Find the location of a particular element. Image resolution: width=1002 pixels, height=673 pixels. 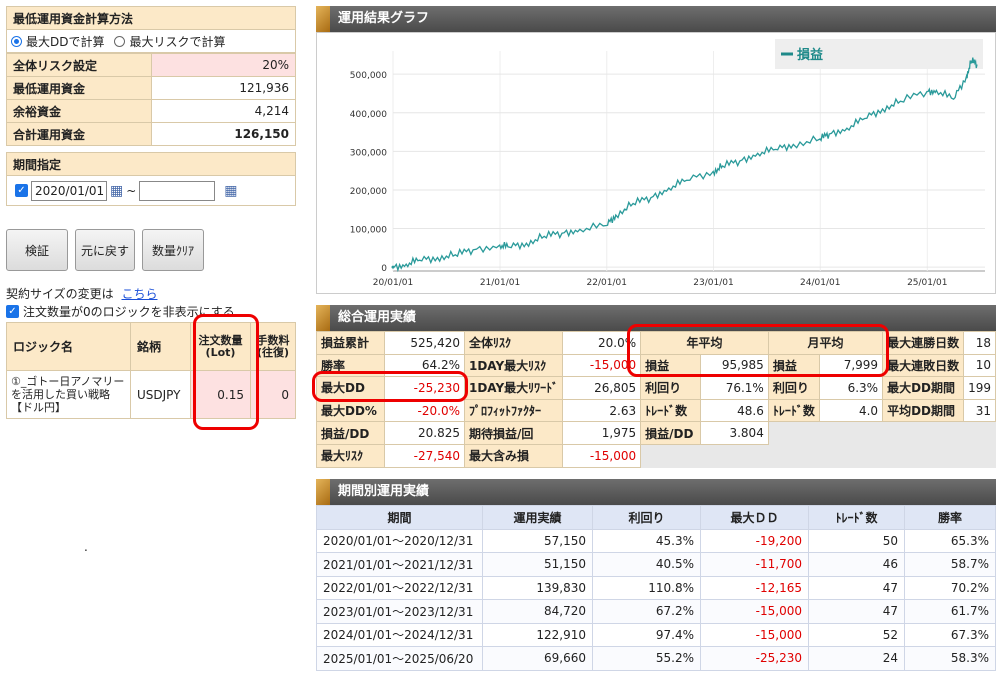

sum-value: 6.3% is located at coordinates (851, 388).